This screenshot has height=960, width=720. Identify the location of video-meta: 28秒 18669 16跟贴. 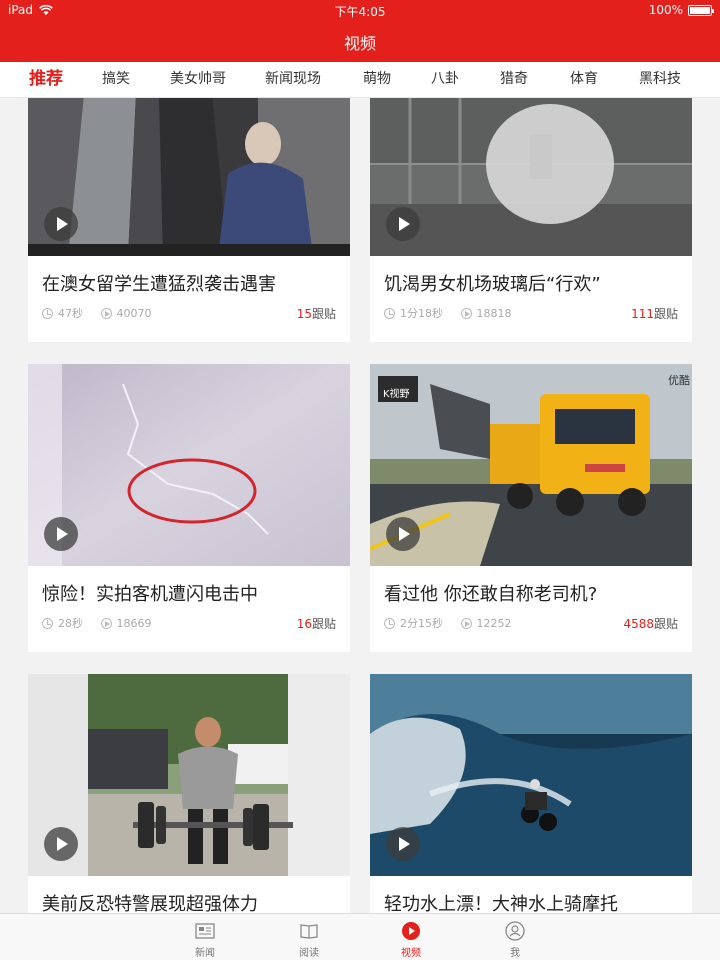
(189, 623).